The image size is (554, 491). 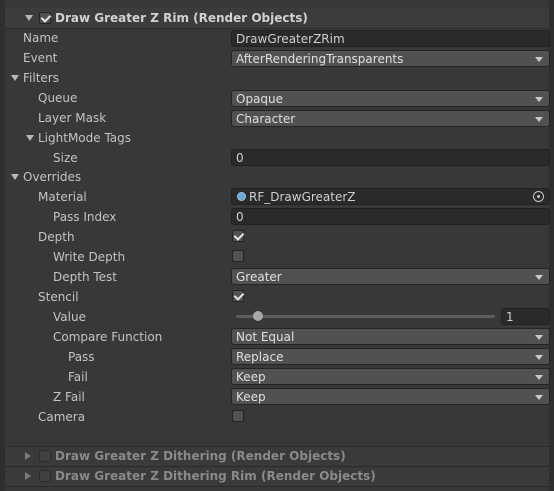 What do you see at coordinates (260, 99) in the screenshot?
I see `queue-value: Opaque` at bounding box center [260, 99].